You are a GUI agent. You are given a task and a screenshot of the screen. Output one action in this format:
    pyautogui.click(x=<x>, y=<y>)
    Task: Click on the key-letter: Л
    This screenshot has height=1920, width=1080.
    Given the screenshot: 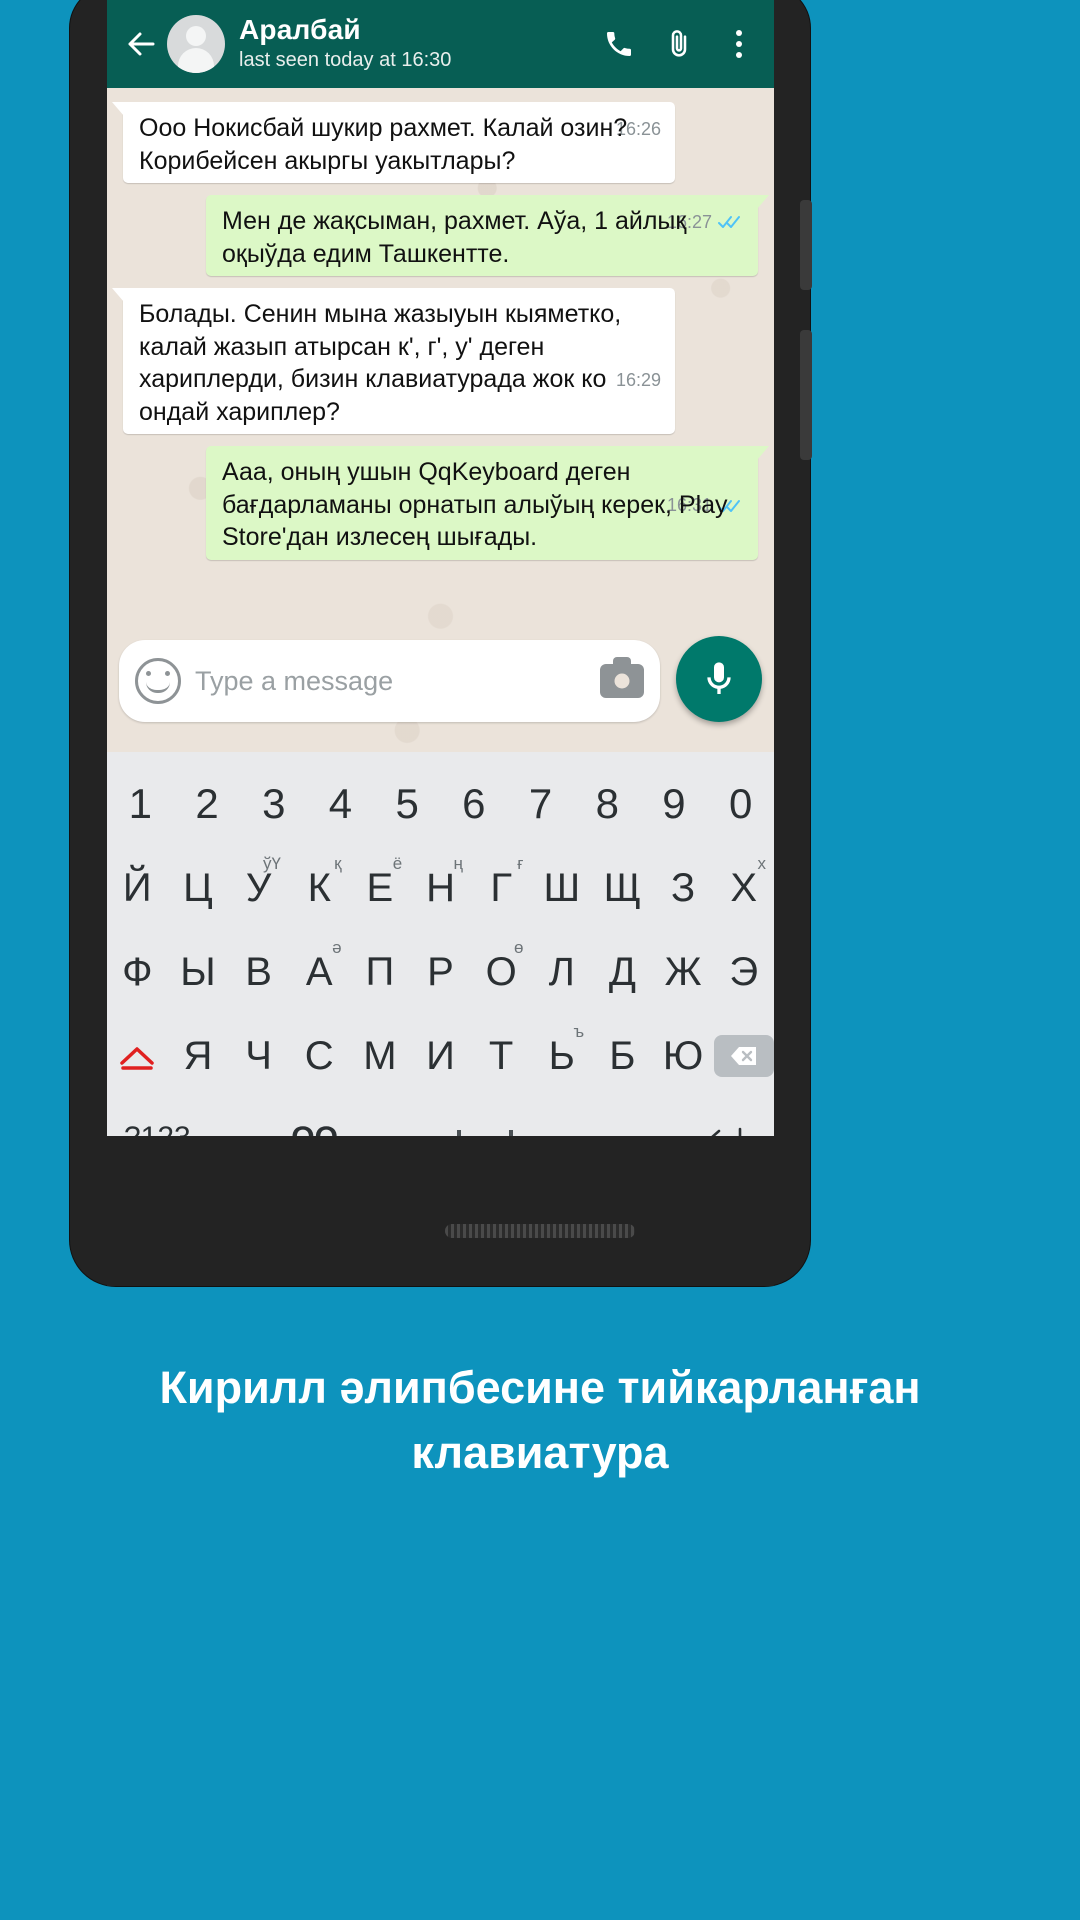 What is the action you would take?
    pyautogui.click(x=561, y=972)
    